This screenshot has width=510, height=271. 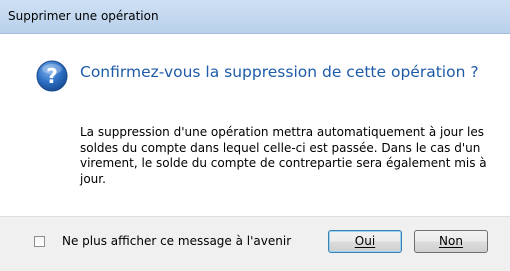 I want to click on dialog-titlebar: Supprimer une opération, so click(x=255, y=17).